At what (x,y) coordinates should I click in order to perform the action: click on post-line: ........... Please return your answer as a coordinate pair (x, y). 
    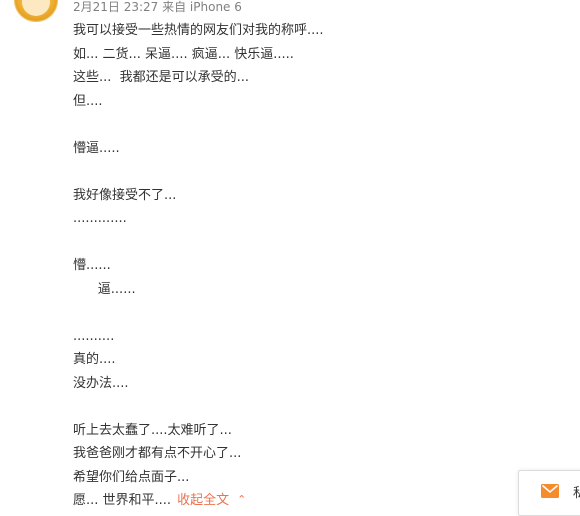
    Looking at the image, I should click on (94, 336).